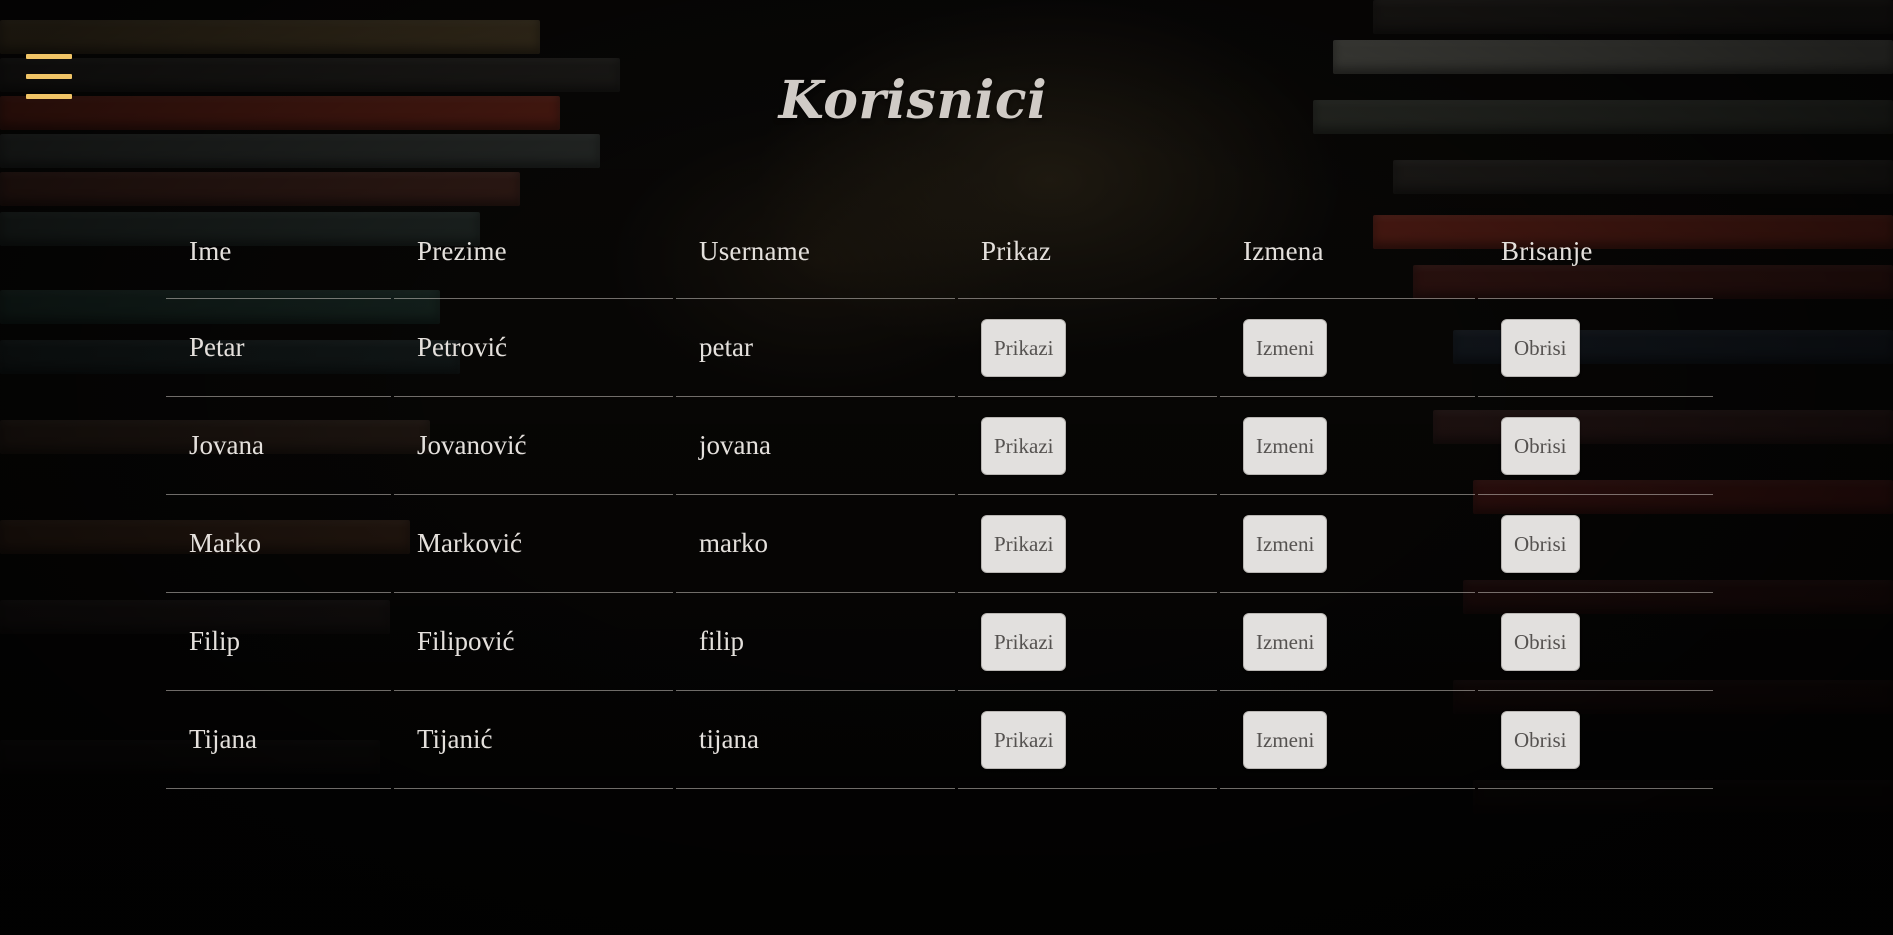 This screenshot has width=1893, height=935. What do you see at coordinates (279, 739) in the screenshot?
I see `cell-ime: Tijana` at bounding box center [279, 739].